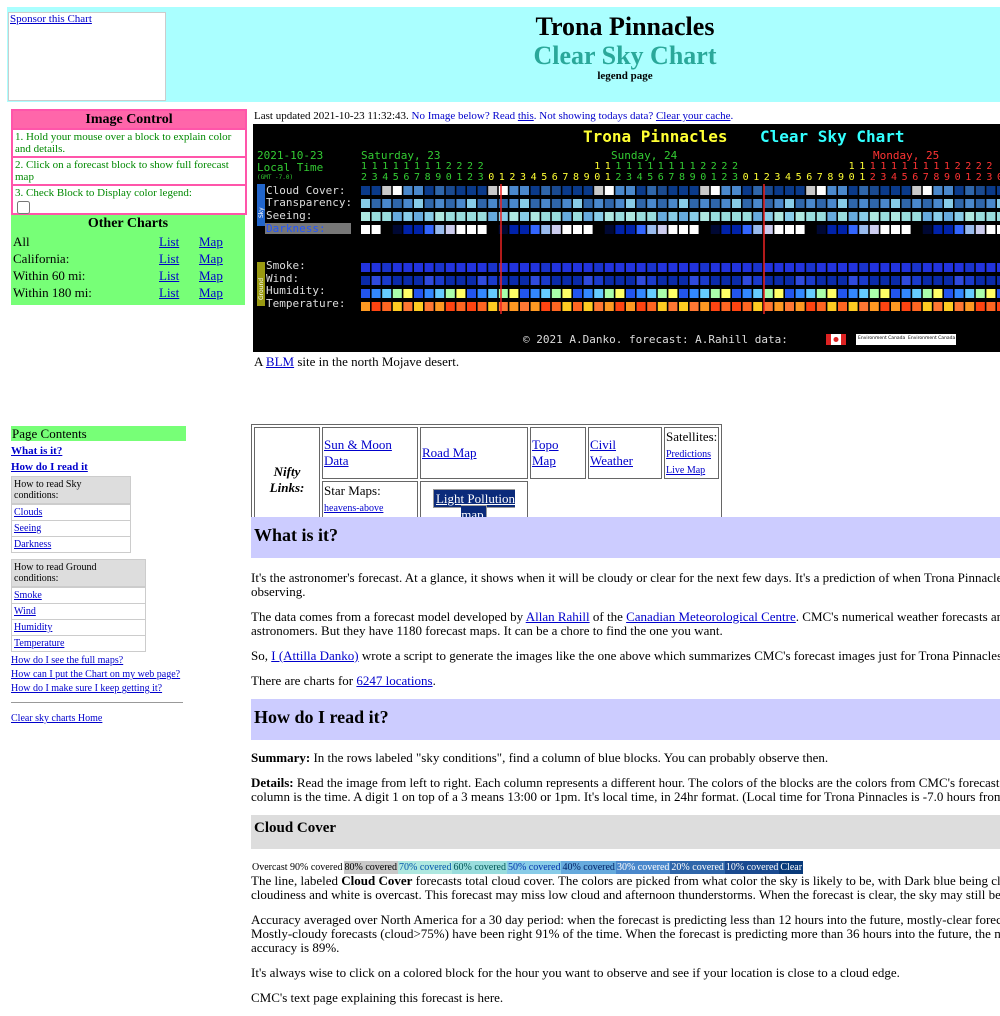 This screenshot has width=1000, height=1016. What do you see at coordinates (33, 627) in the screenshot?
I see `toc-humidity: Humidity` at bounding box center [33, 627].